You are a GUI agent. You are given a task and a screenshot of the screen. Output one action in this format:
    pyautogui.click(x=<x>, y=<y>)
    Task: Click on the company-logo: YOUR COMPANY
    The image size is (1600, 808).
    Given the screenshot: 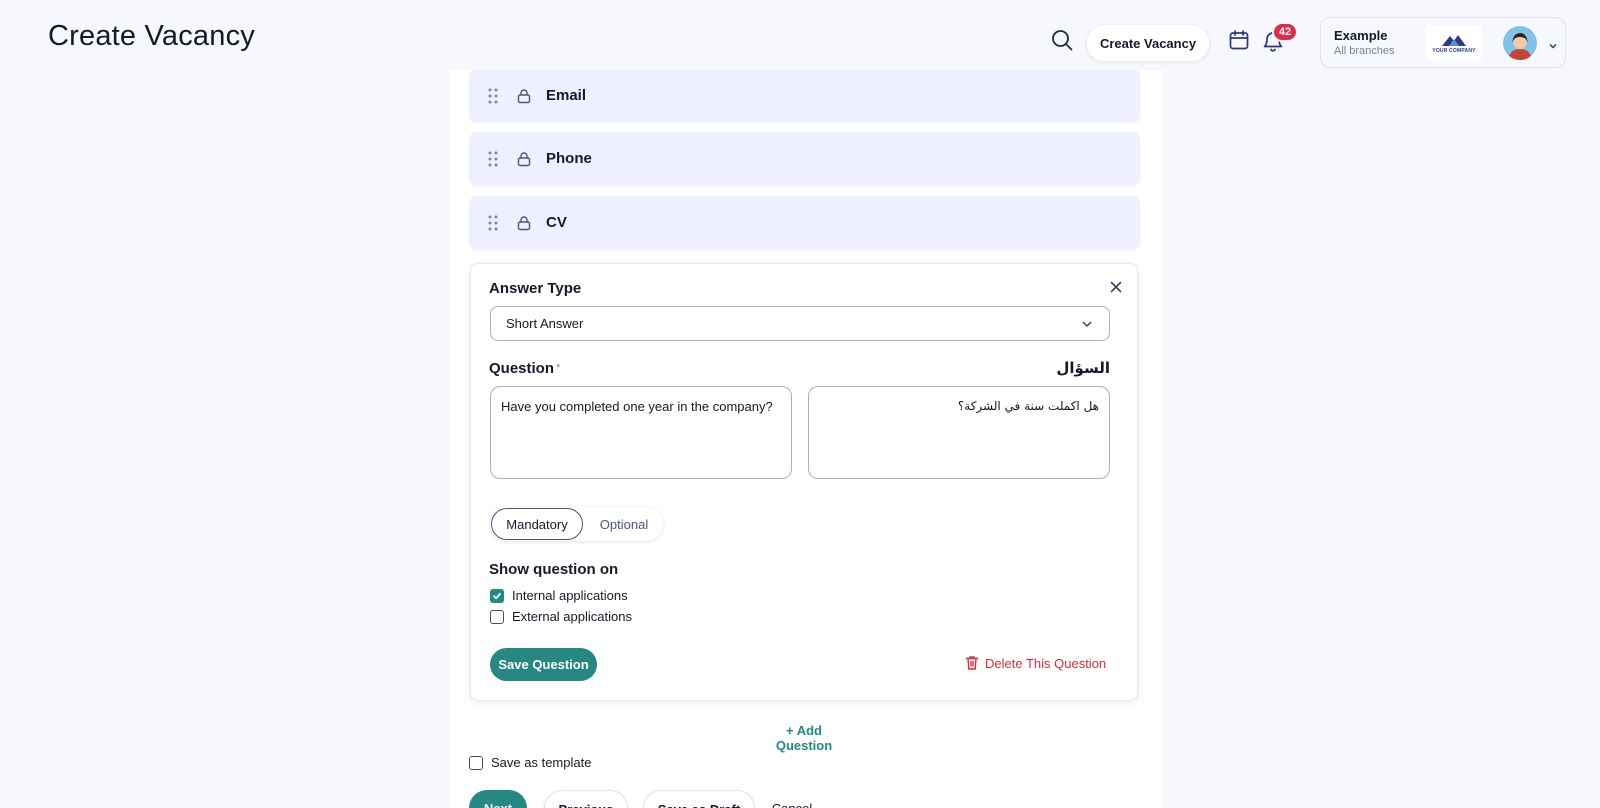 What is the action you would take?
    pyautogui.click(x=1454, y=43)
    